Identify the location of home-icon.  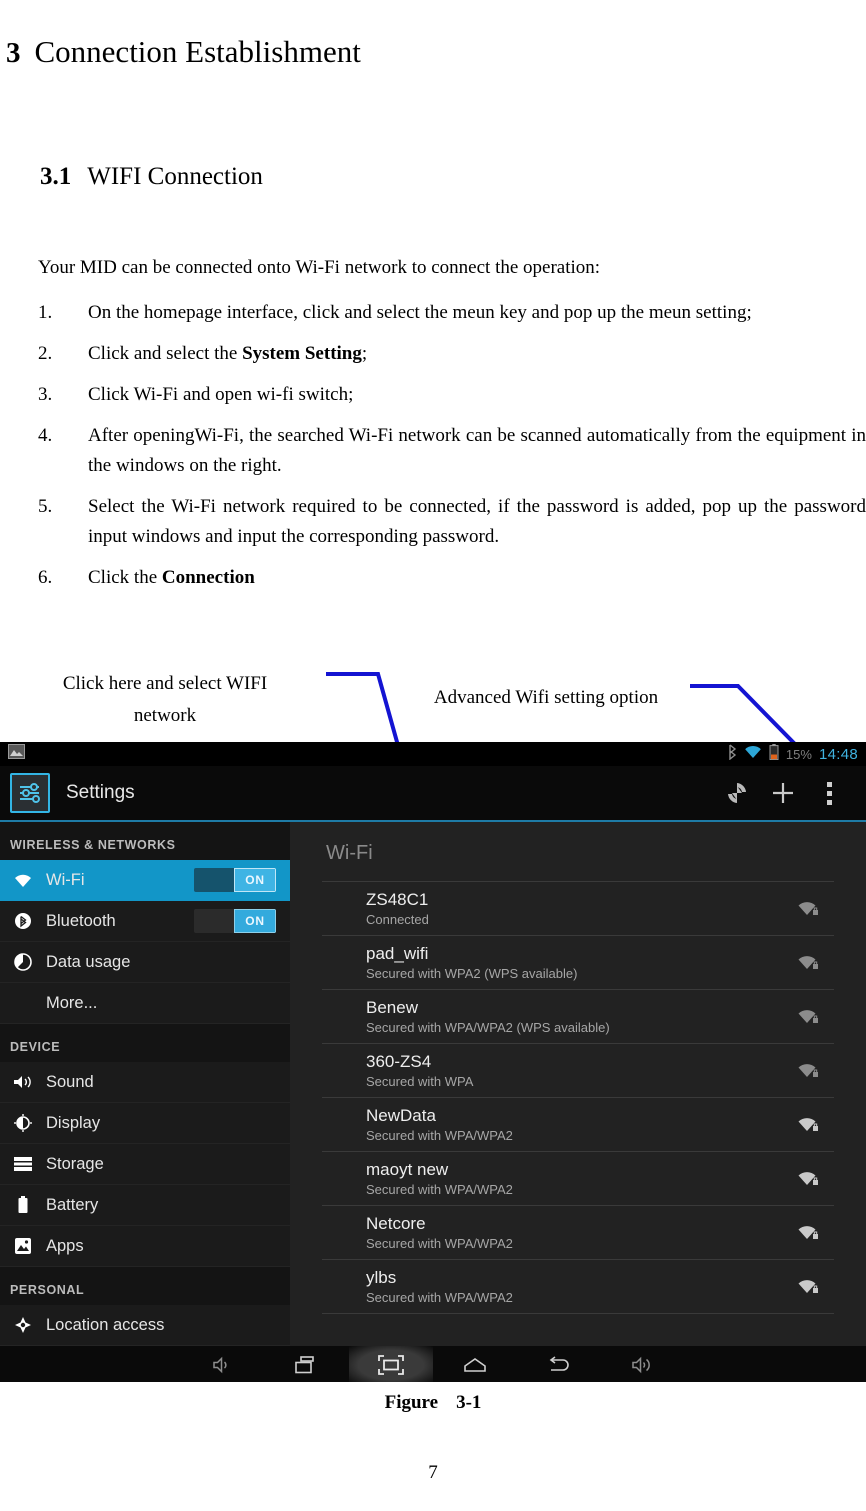
(475, 1364).